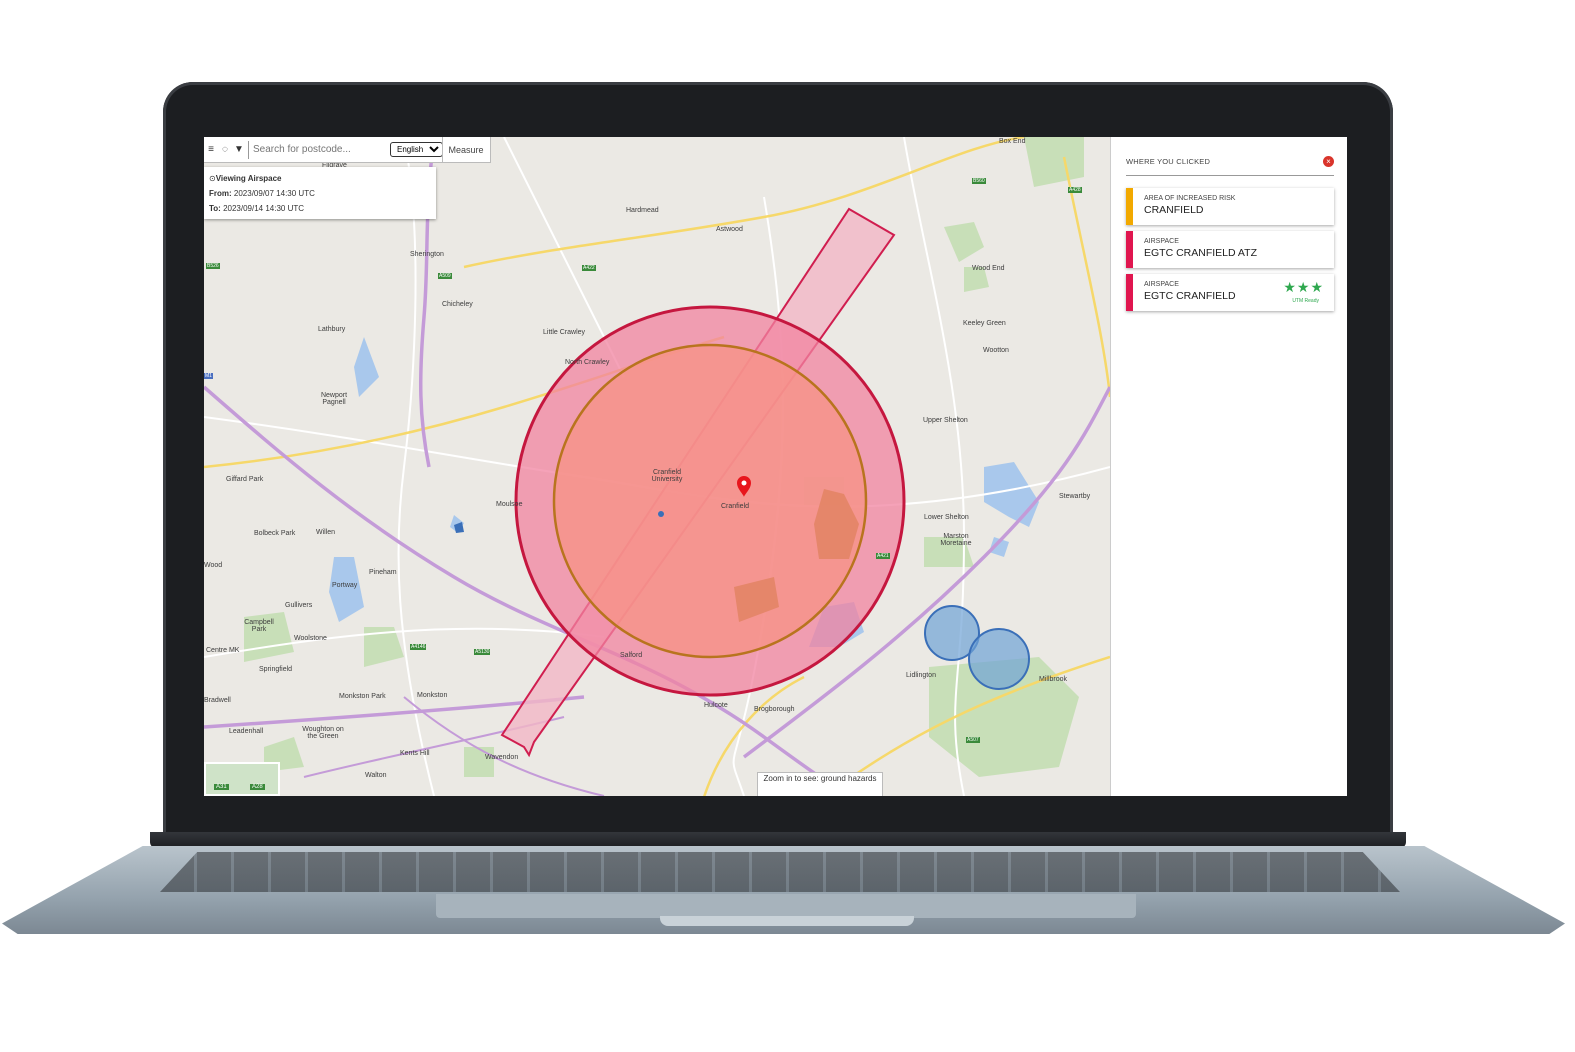 The width and height of the screenshot is (1575, 1052). Describe the element at coordinates (729, 229) in the screenshot. I see `place-label: Astwood` at that location.